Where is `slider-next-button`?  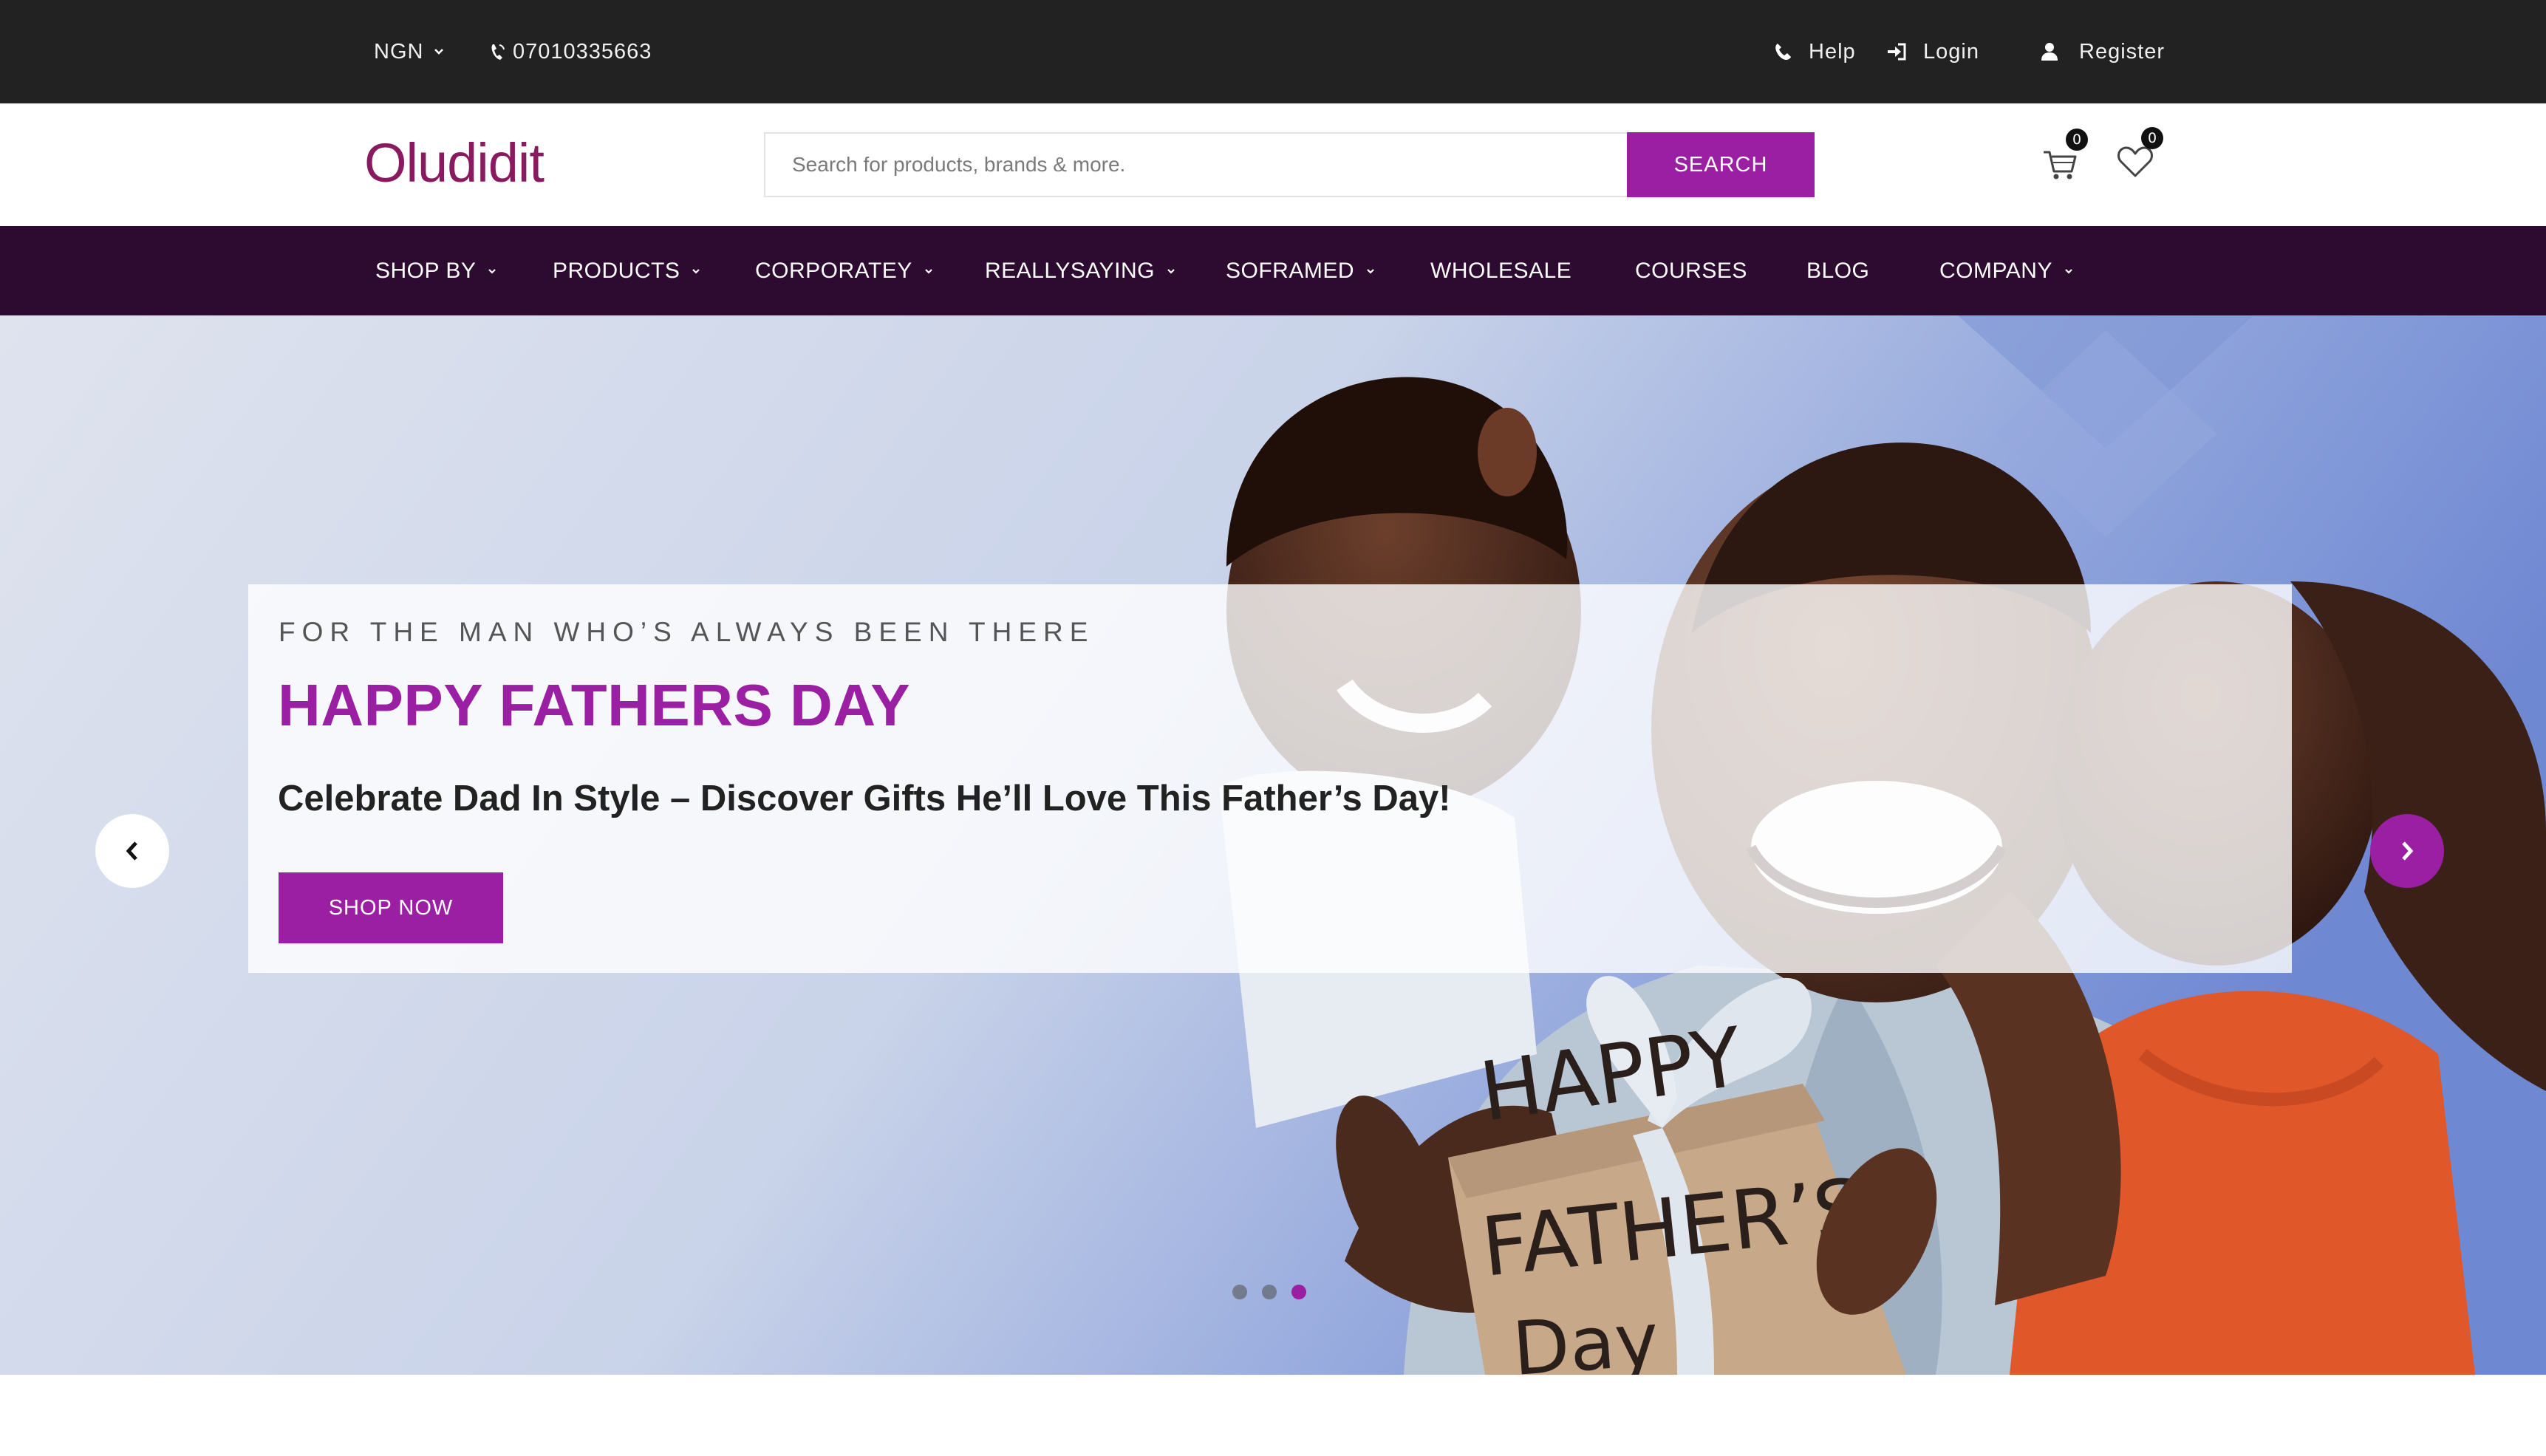 slider-next-button is located at coordinates (2407, 851).